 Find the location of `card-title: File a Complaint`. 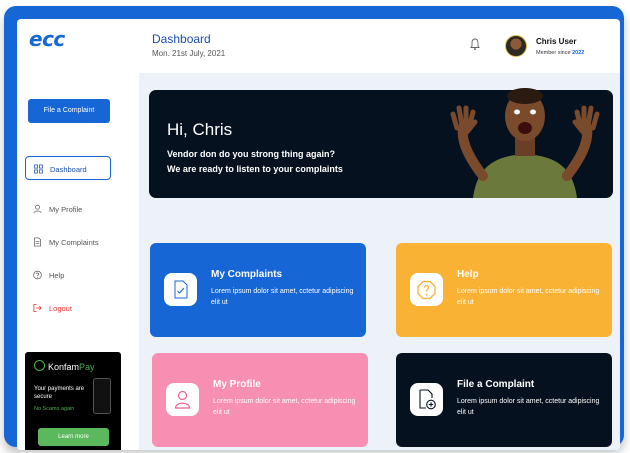

card-title: File a Complaint is located at coordinates (496, 384).